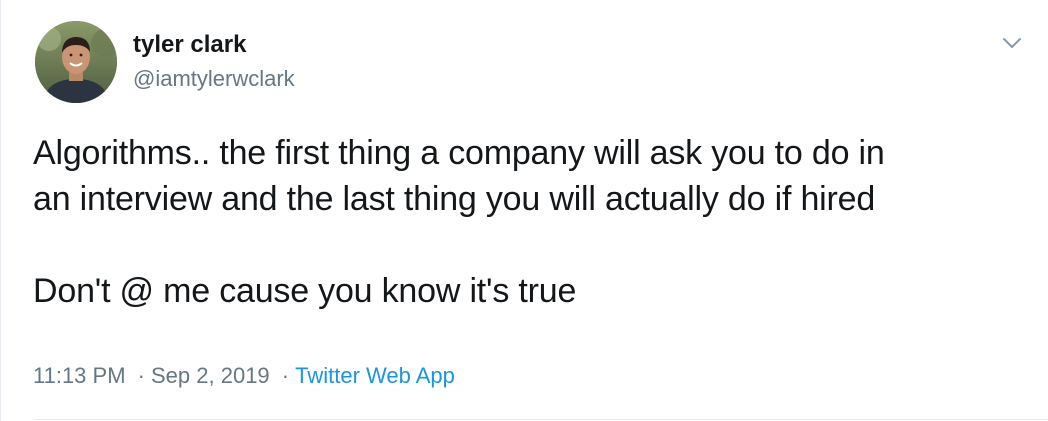 This screenshot has height=421, width=1048. I want to click on tweet-source-link: Twitter Web App, so click(375, 375).